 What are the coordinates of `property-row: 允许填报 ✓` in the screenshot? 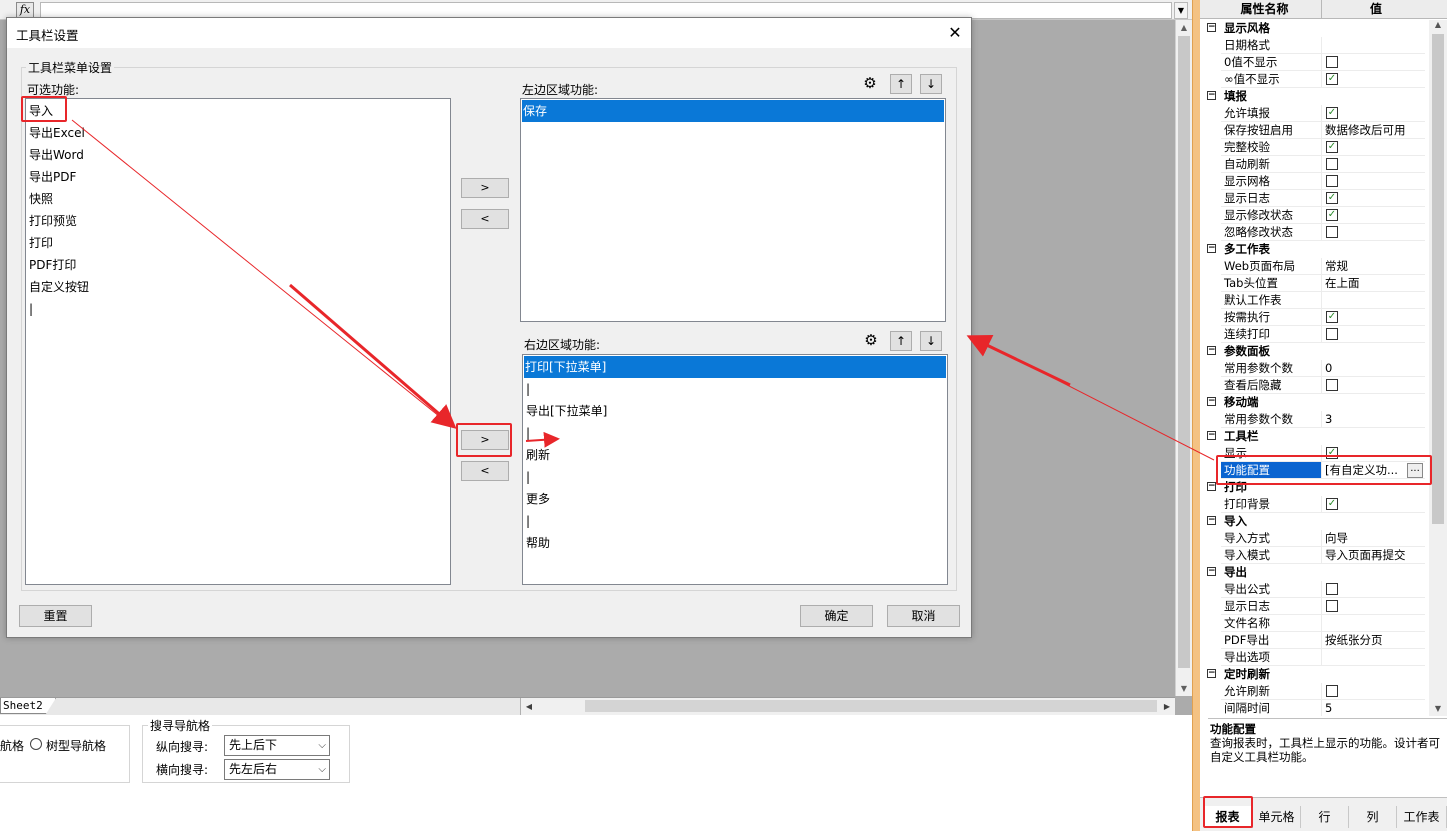 It's located at (1314, 113).